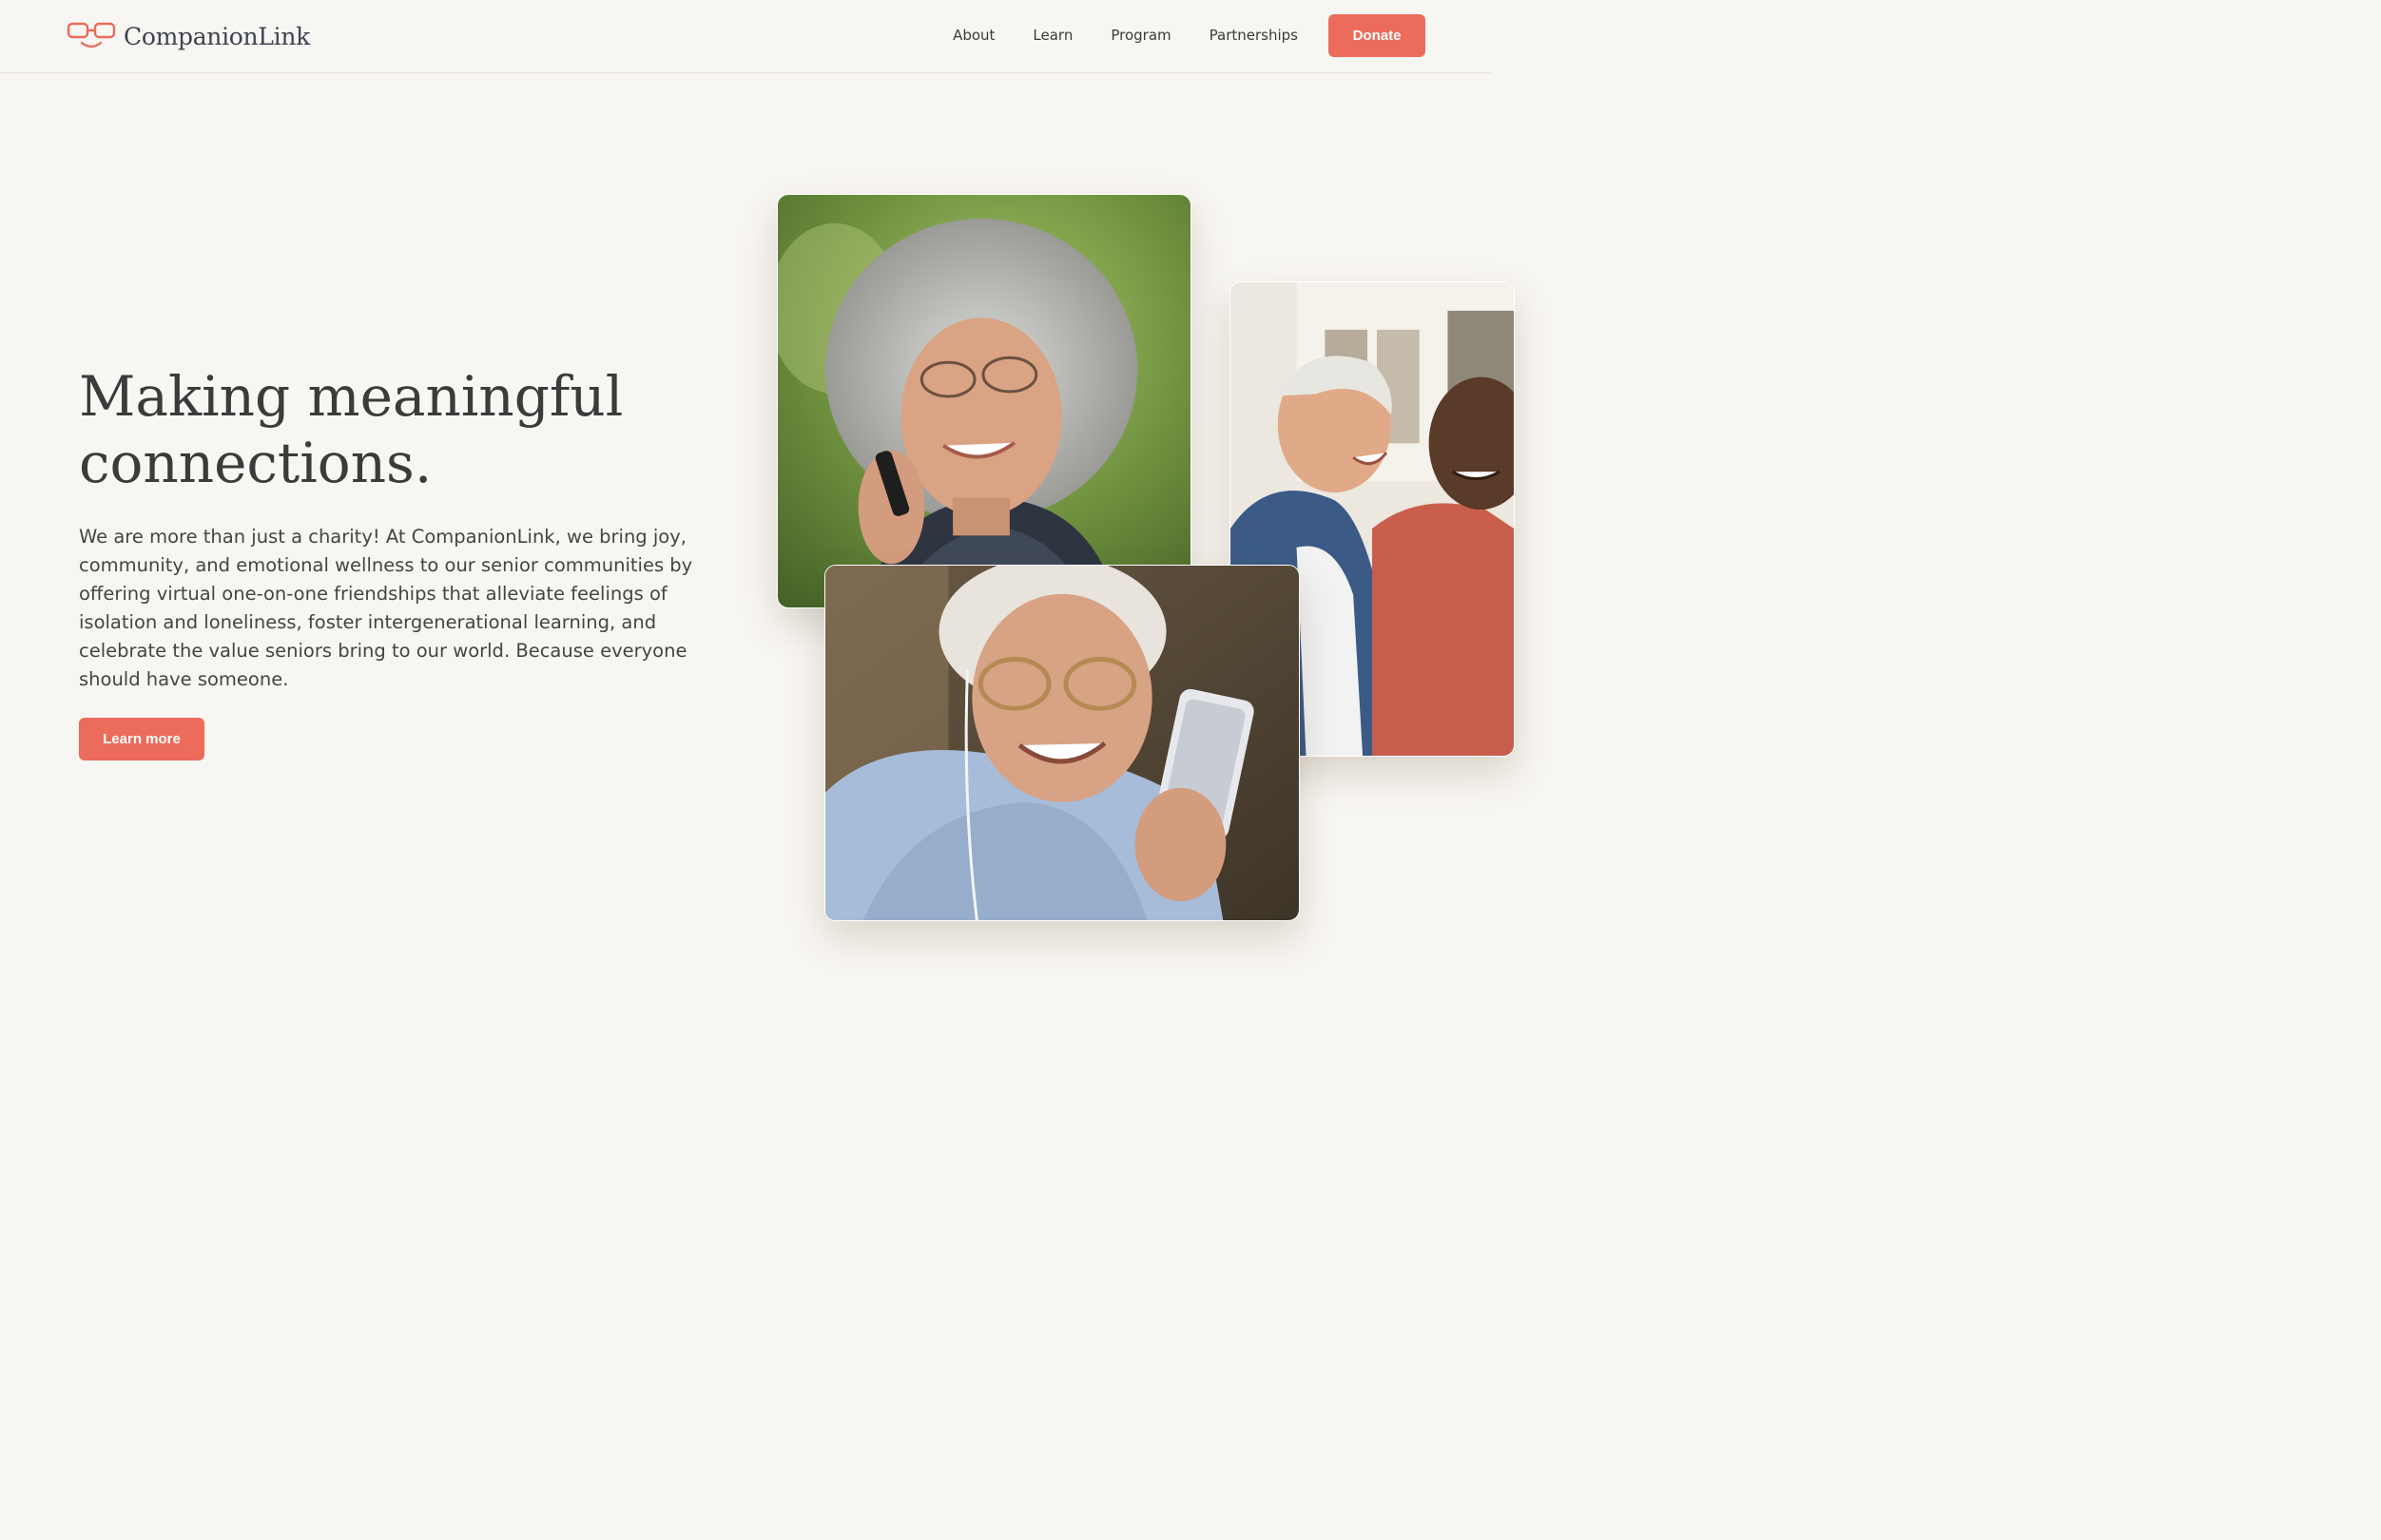 This screenshot has width=2381, height=1540. I want to click on senior-woman-video-call-photo, so click(1062, 743).